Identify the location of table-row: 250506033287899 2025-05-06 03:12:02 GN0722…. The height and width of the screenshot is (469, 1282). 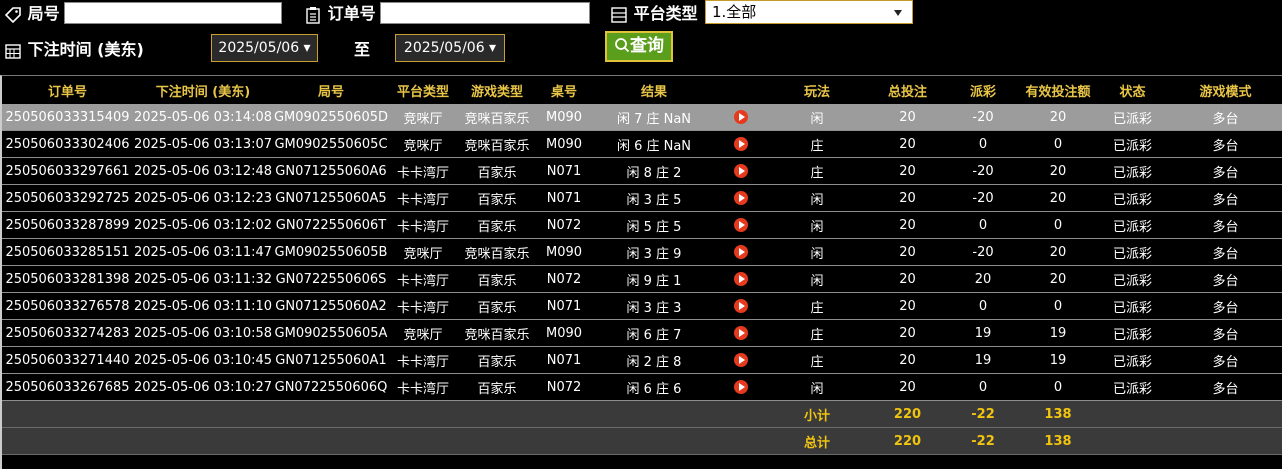
(642, 225).